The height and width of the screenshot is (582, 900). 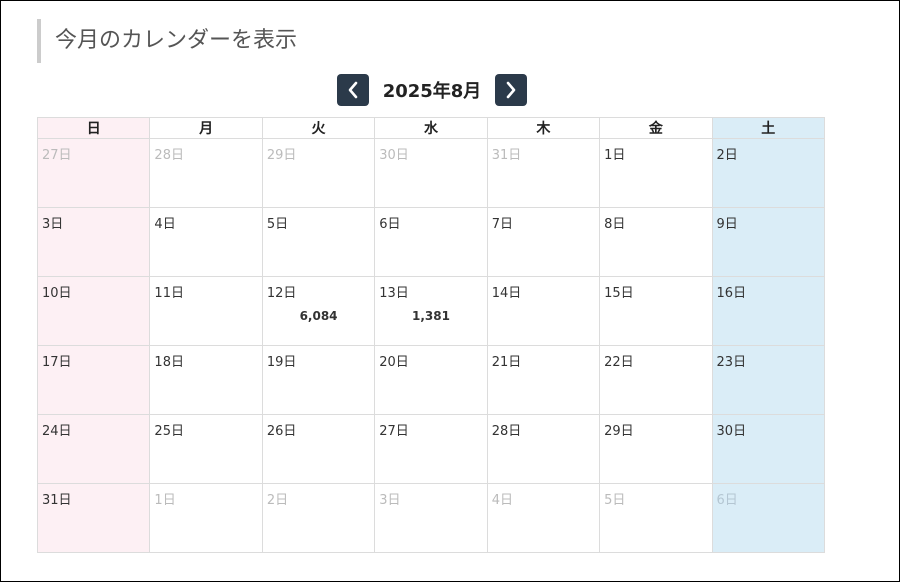 What do you see at coordinates (206, 128) in the screenshot?
I see `weekday-monday: 月` at bounding box center [206, 128].